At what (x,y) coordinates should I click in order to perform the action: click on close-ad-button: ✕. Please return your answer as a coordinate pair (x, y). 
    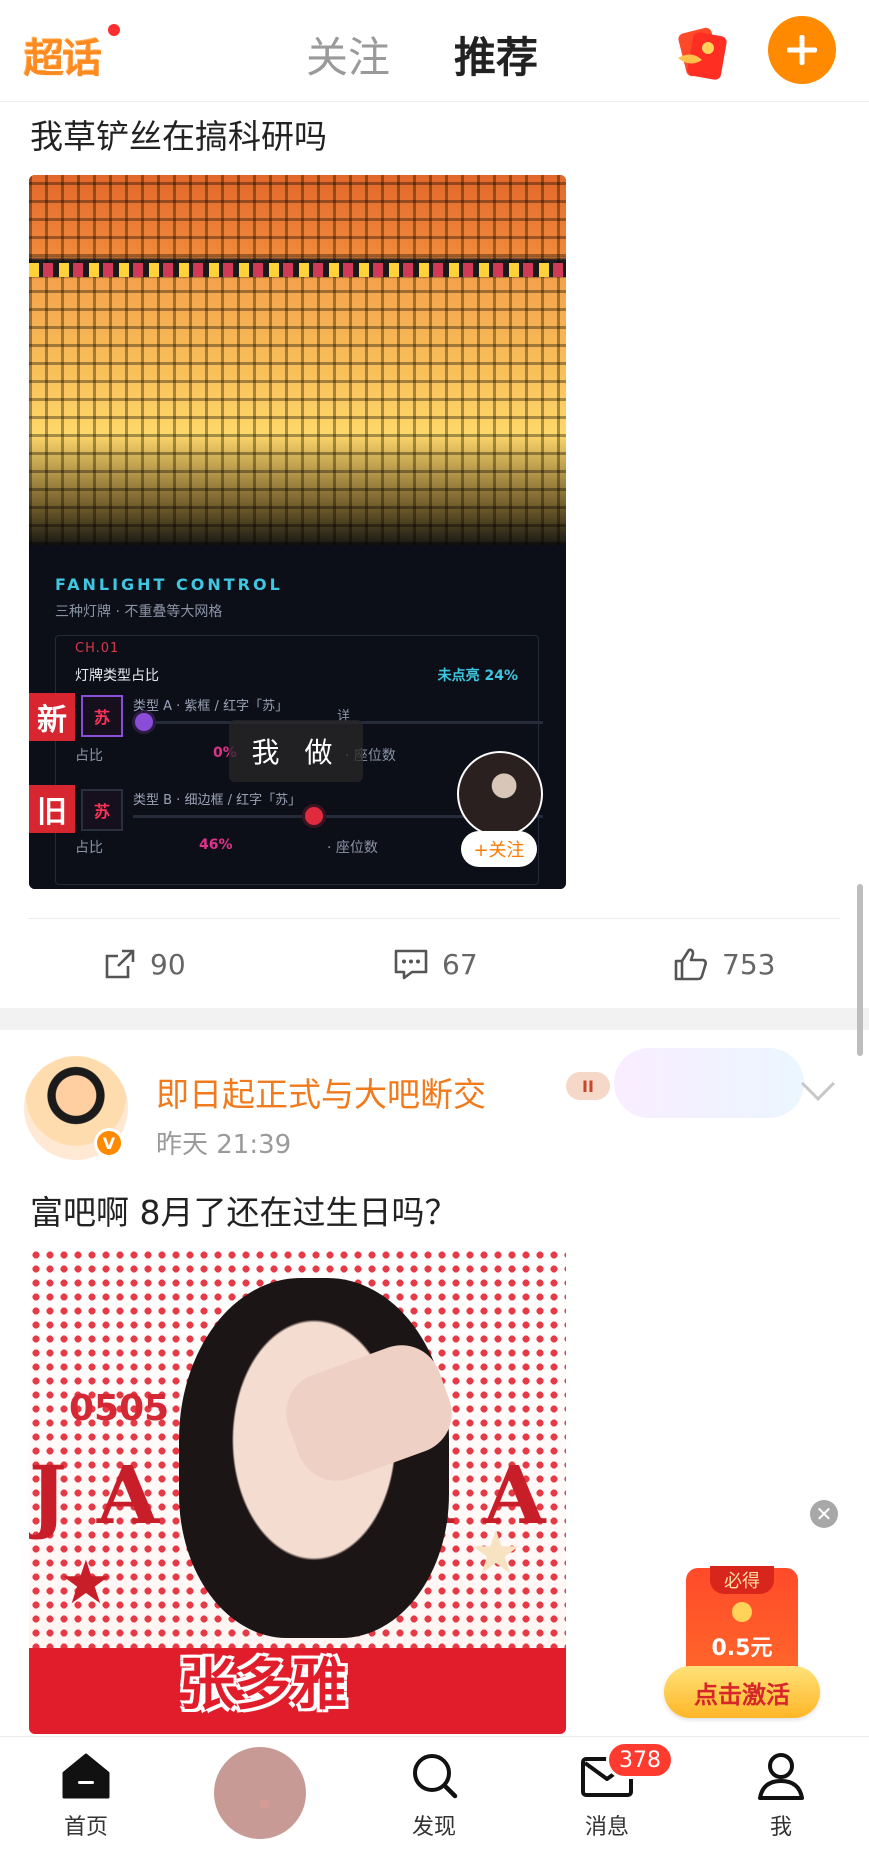
    Looking at the image, I should click on (824, 1514).